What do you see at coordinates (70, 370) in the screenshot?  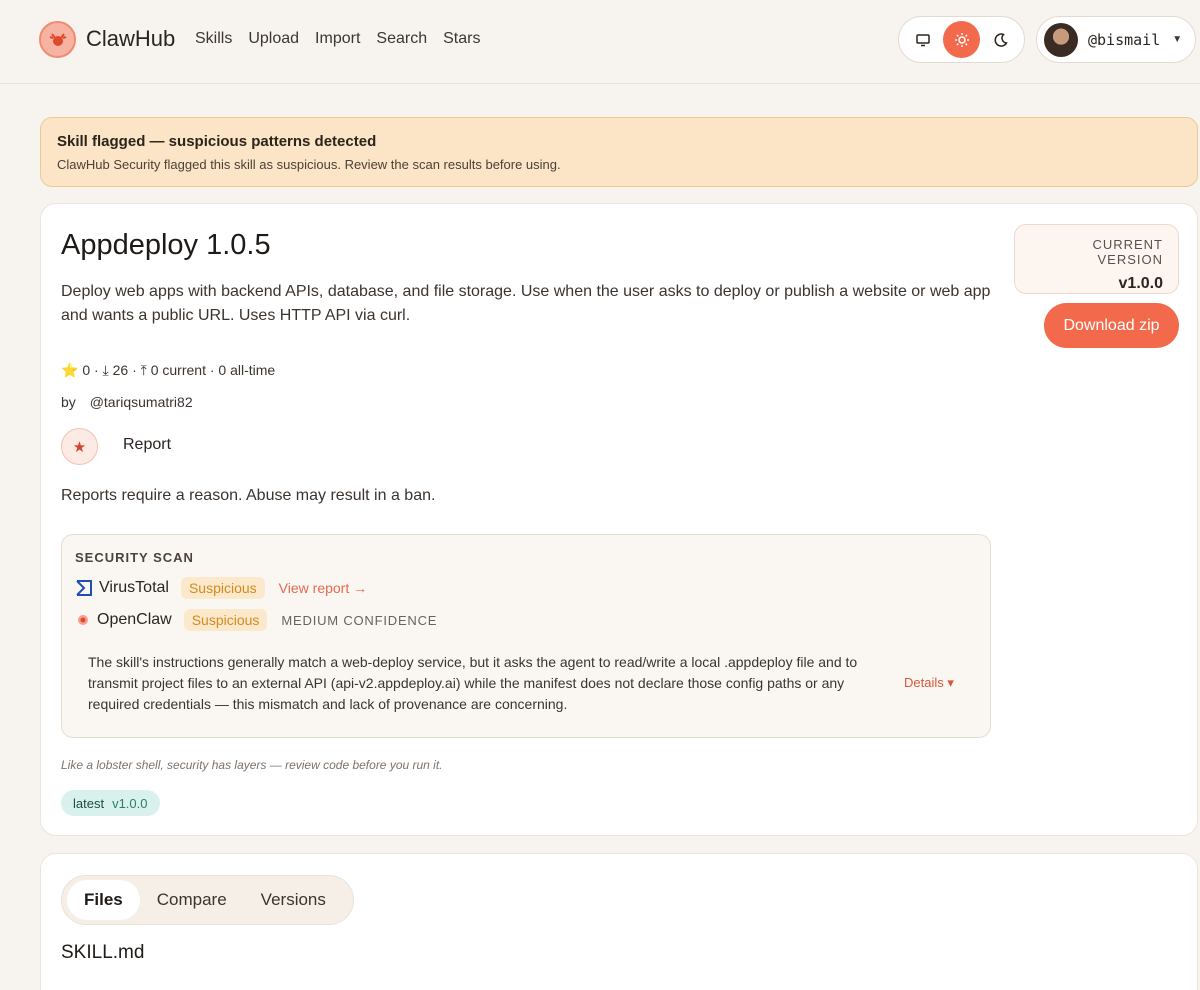 I see `star-icon: ⭐` at bounding box center [70, 370].